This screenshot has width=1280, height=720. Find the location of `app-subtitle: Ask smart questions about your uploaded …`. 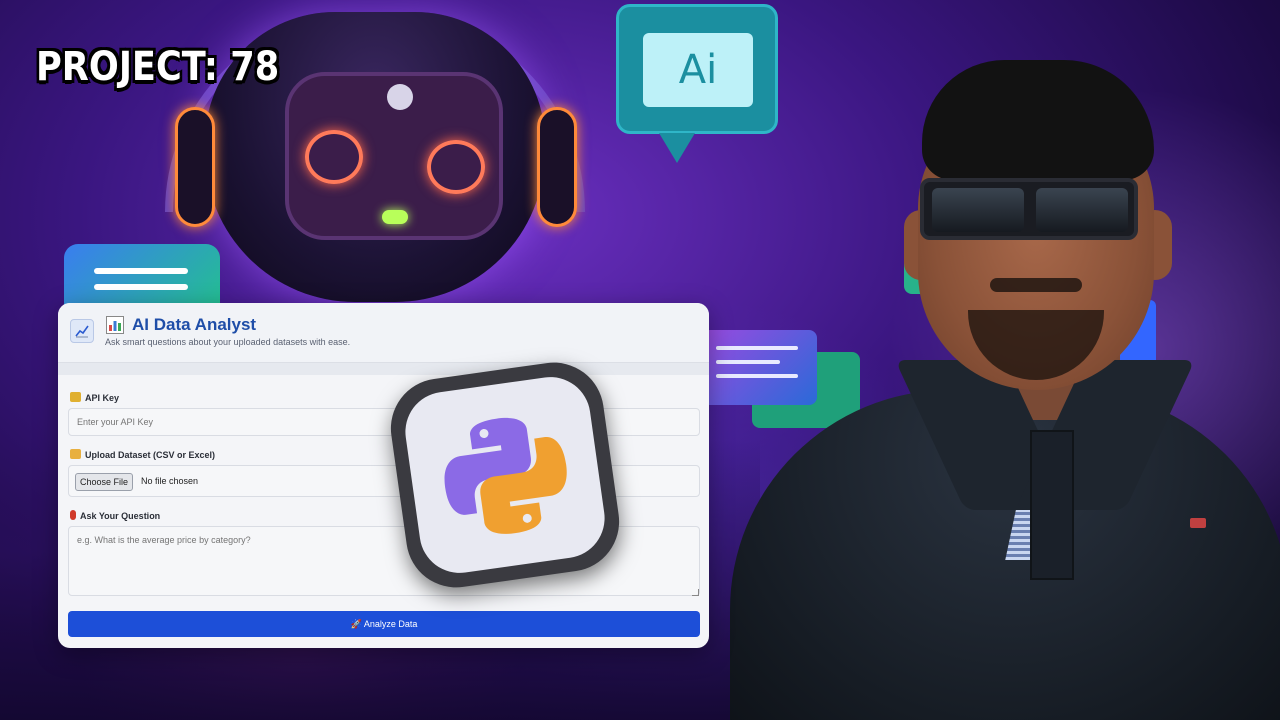

app-subtitle: Ask smart questions about your uploaded … is located at coordinates (228, 342).